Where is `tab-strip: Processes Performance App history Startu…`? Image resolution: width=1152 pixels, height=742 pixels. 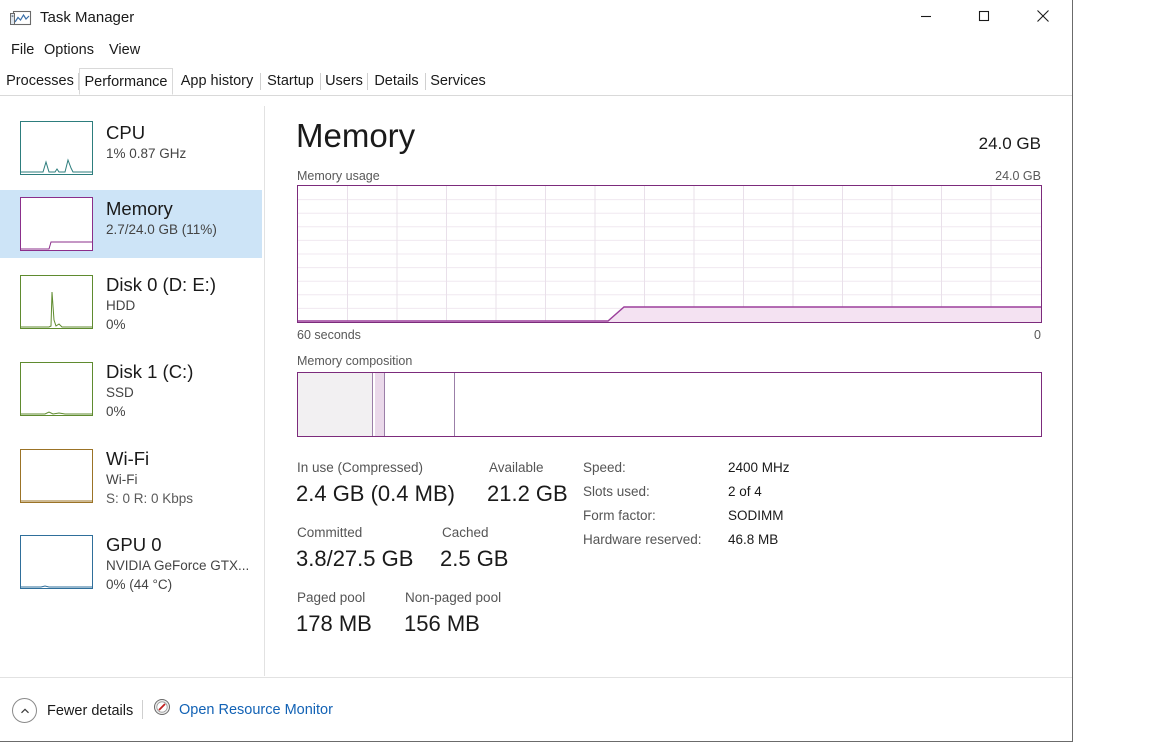 tab-strip: Processes Performance App history Startu… is located at coordinates (536, 82).